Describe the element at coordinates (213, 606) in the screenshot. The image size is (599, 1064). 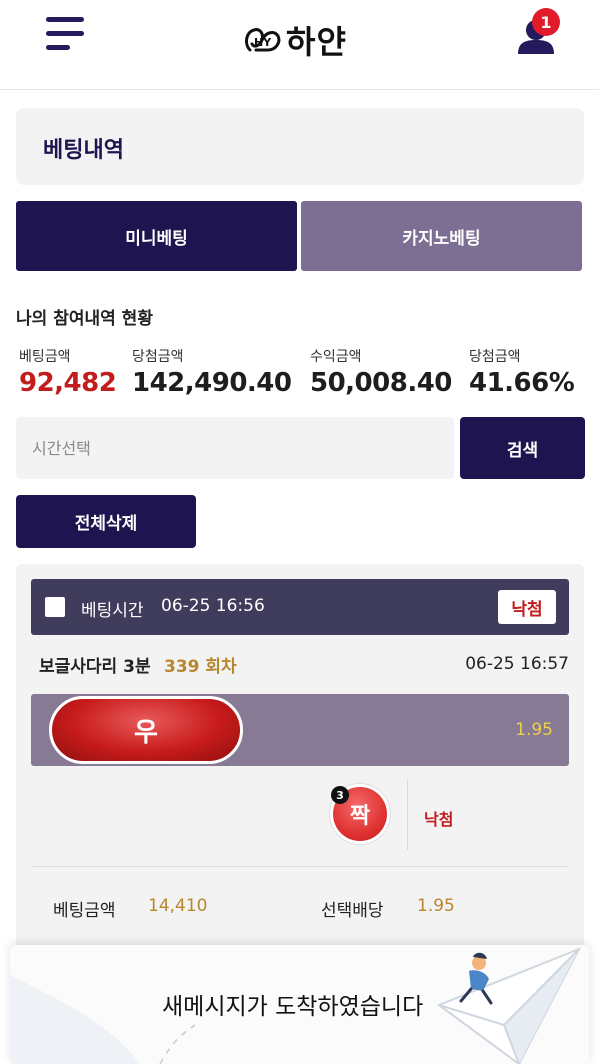
I see `bet-time-value: 06-25 16:56` at that location.